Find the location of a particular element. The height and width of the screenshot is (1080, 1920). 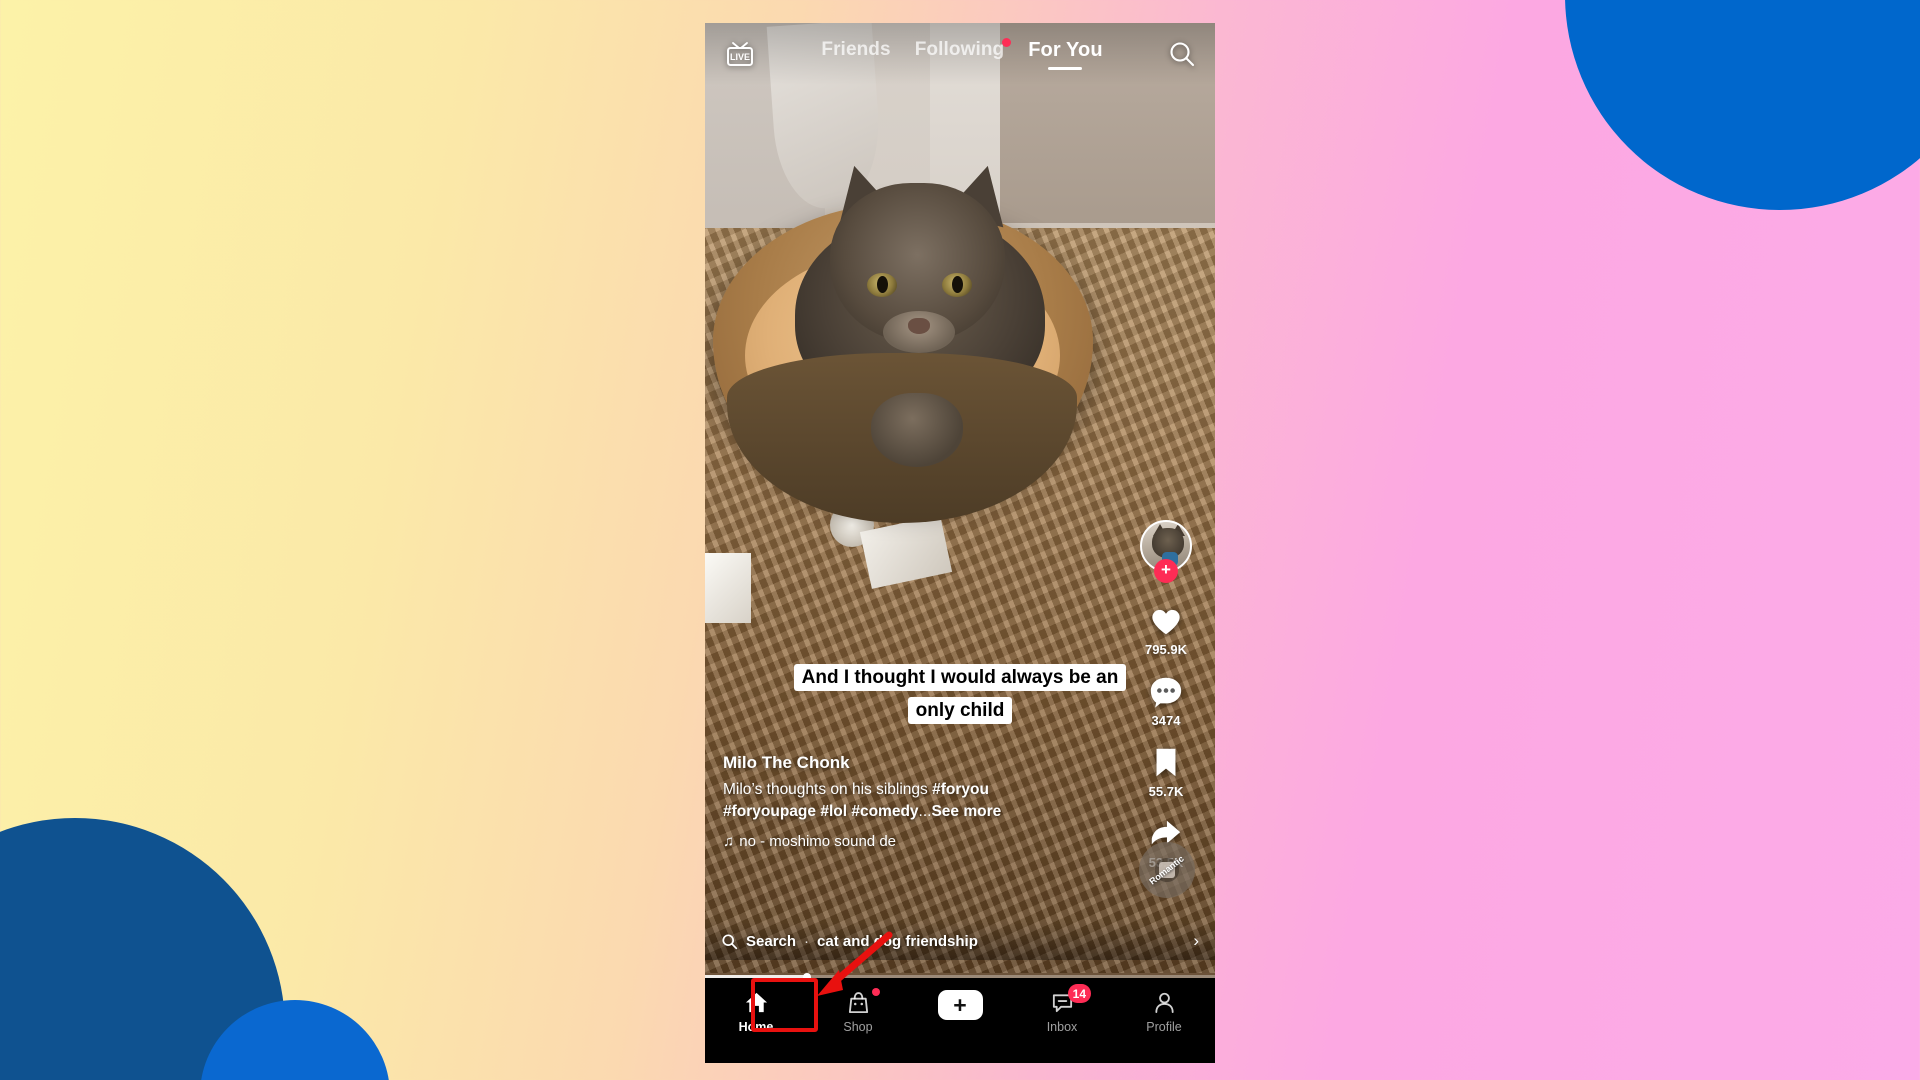

search-bar-icon is located at coordinates (730, 941).